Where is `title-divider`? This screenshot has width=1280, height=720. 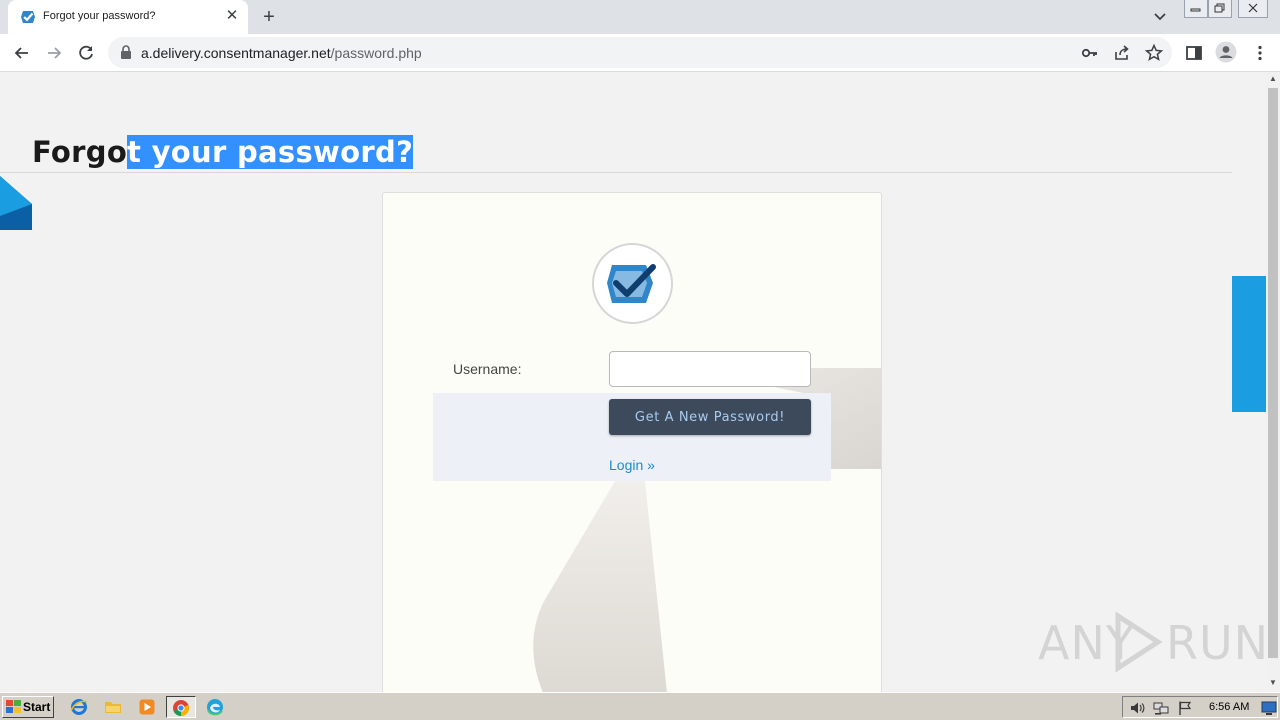
title-divider is located at coordinates (616, 172).